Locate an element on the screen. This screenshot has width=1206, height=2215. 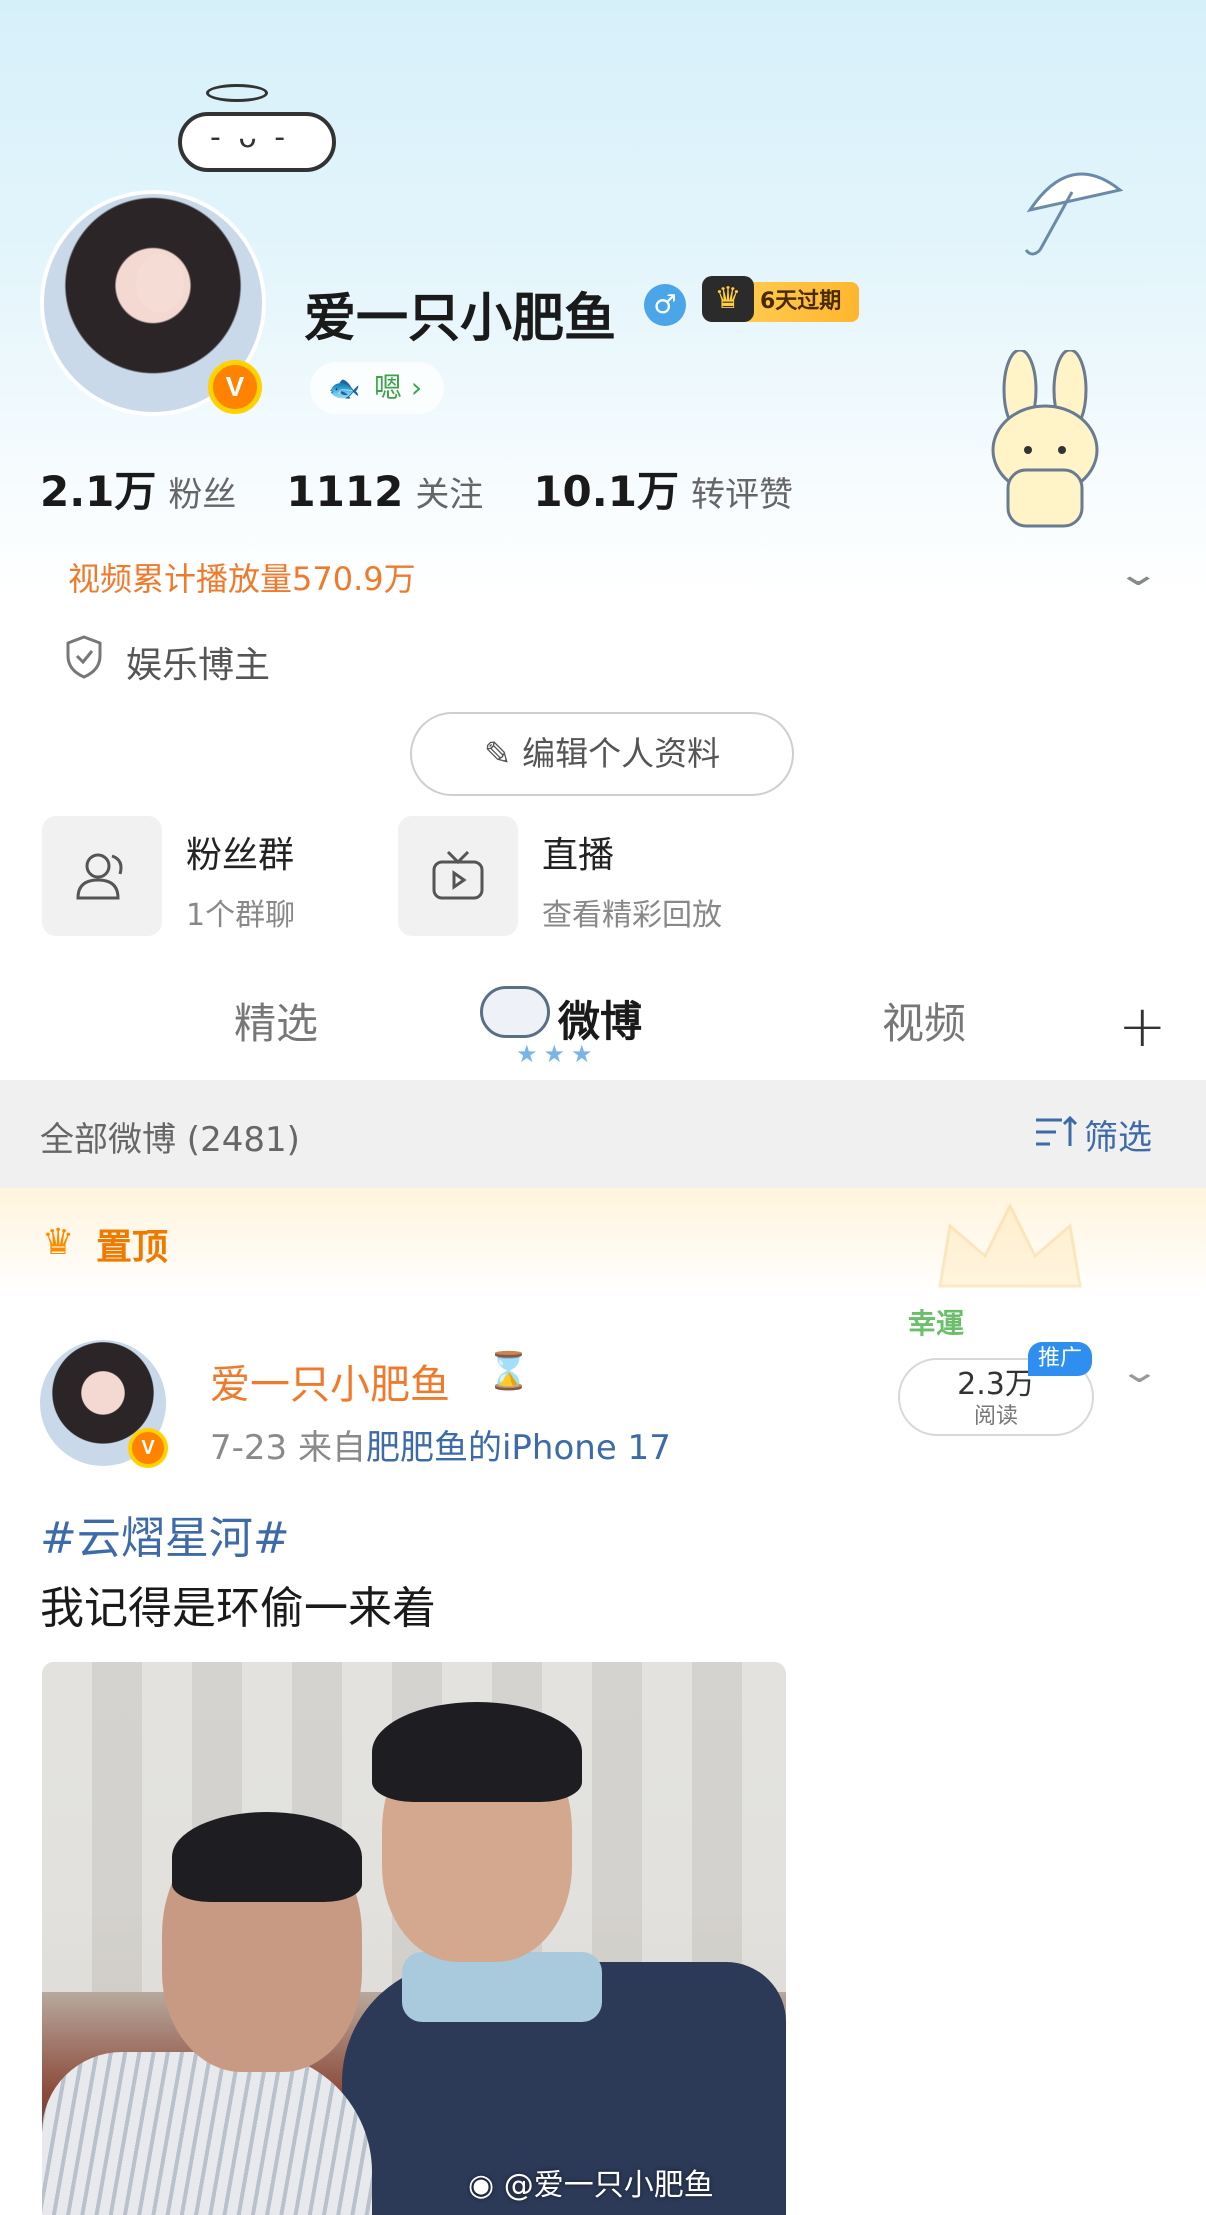
image-watermark: ◉ @爱一只小肥鱼 is located at coordinates (591, 2182).